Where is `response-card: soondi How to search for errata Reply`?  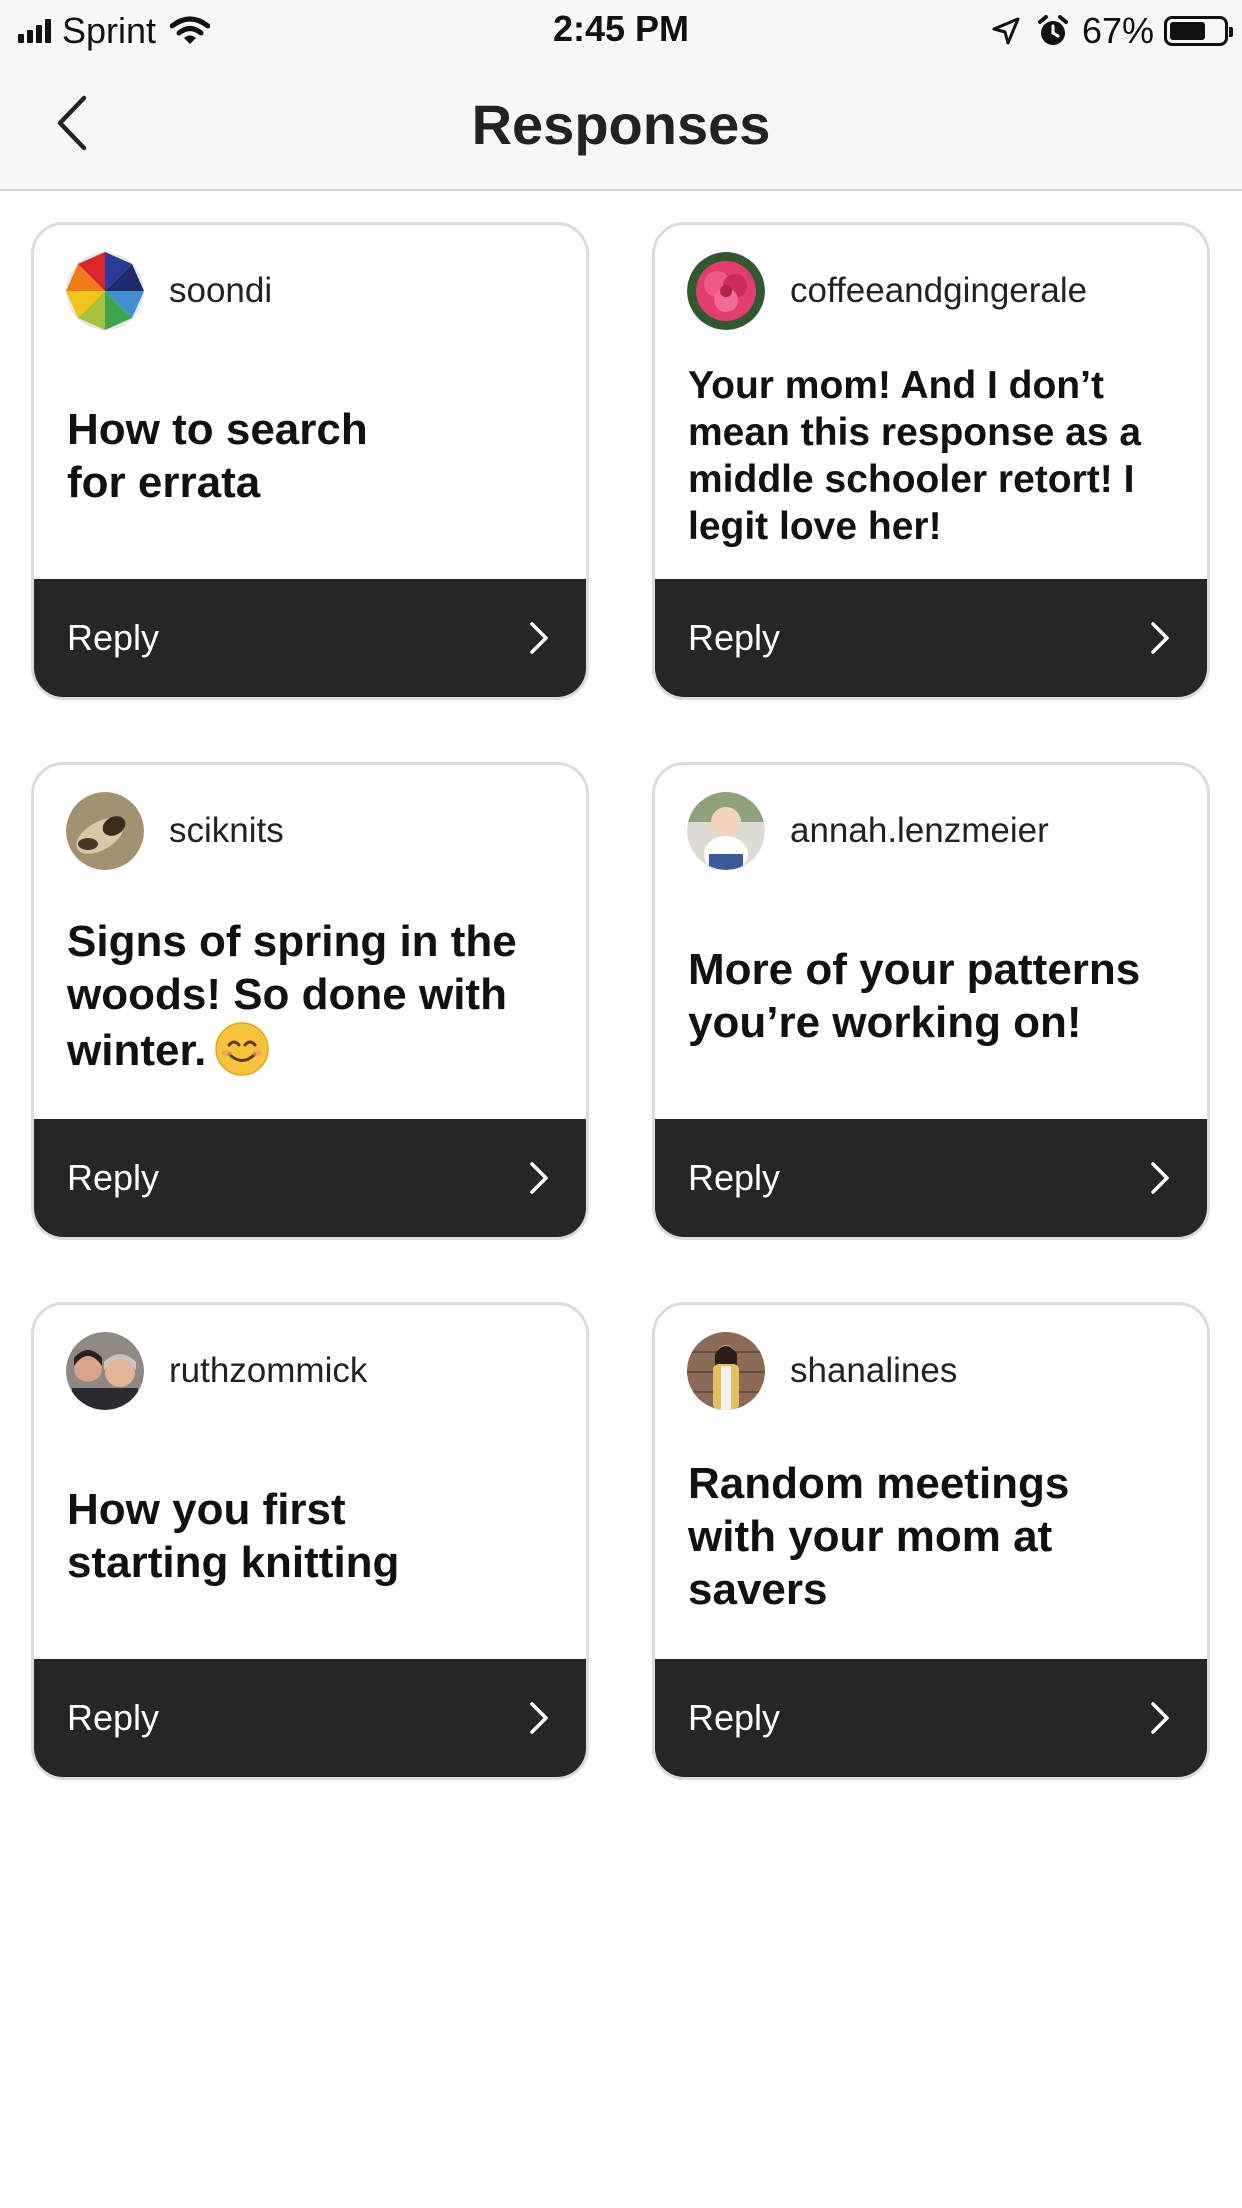 response-card: soondi How to search for errata Reply is located at coordinates (310, 461).